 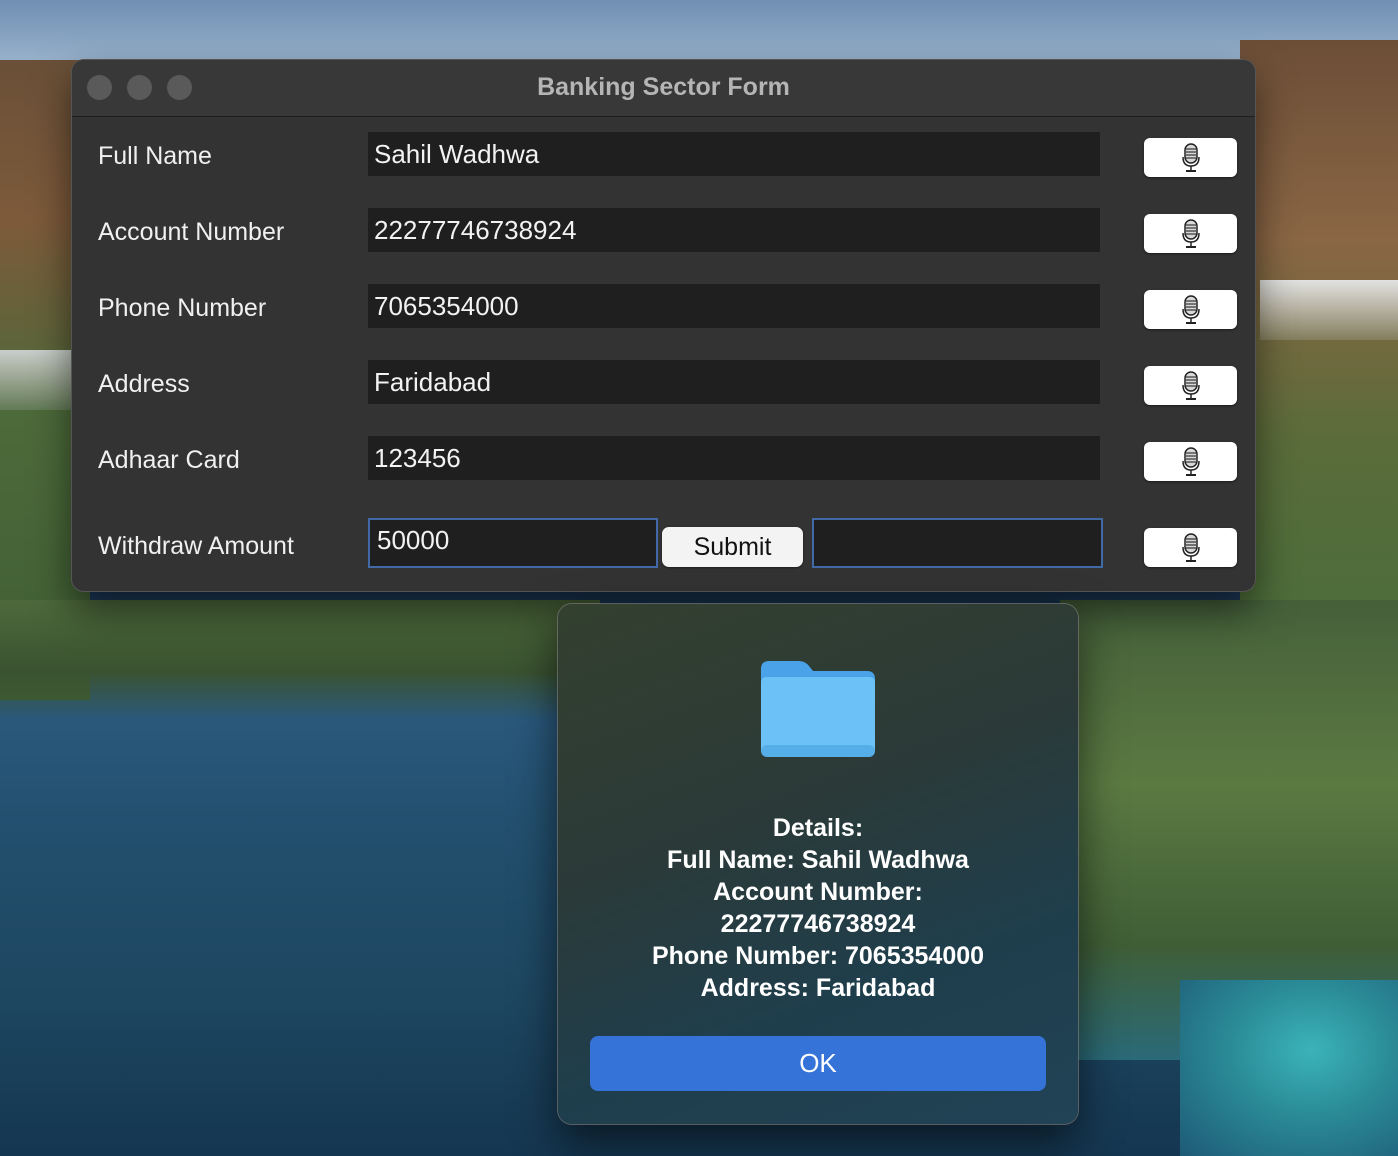 What do you see at coordinates (734, 306) in the screenshot?
I see `phone-number-input: 7065354000` at bounding box center [734, 306].